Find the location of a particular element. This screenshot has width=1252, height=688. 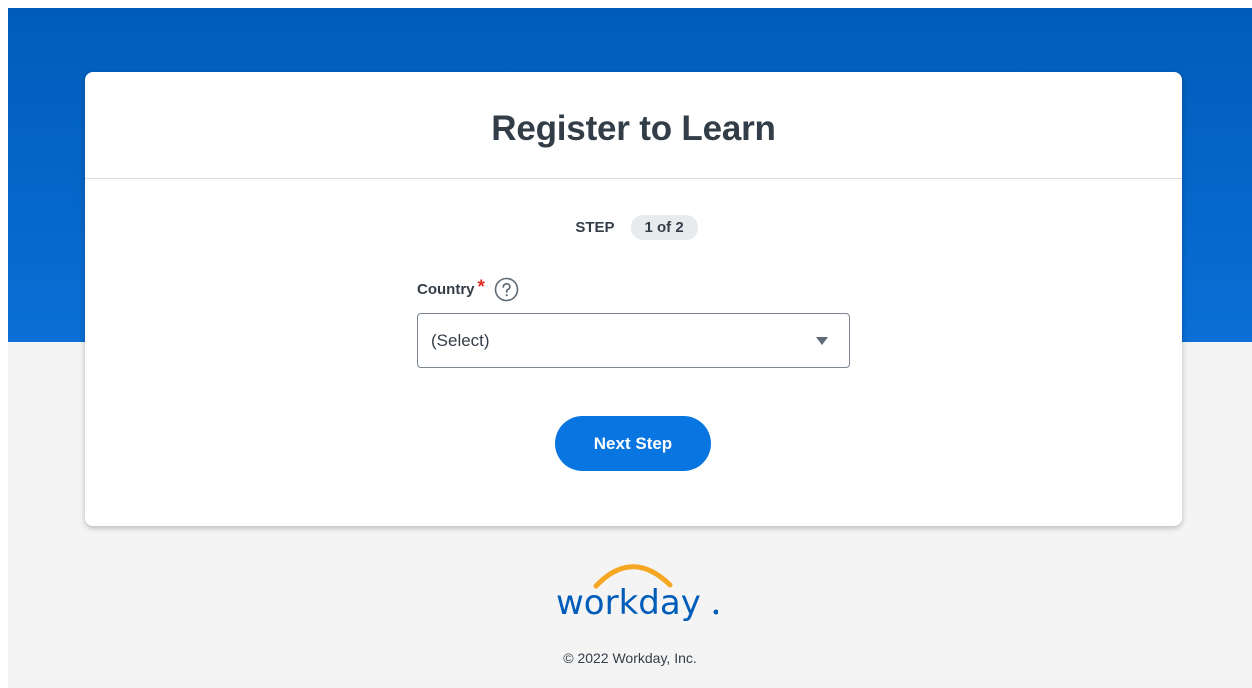

next-step-button: Next Step is located at coordinates (633, 443).